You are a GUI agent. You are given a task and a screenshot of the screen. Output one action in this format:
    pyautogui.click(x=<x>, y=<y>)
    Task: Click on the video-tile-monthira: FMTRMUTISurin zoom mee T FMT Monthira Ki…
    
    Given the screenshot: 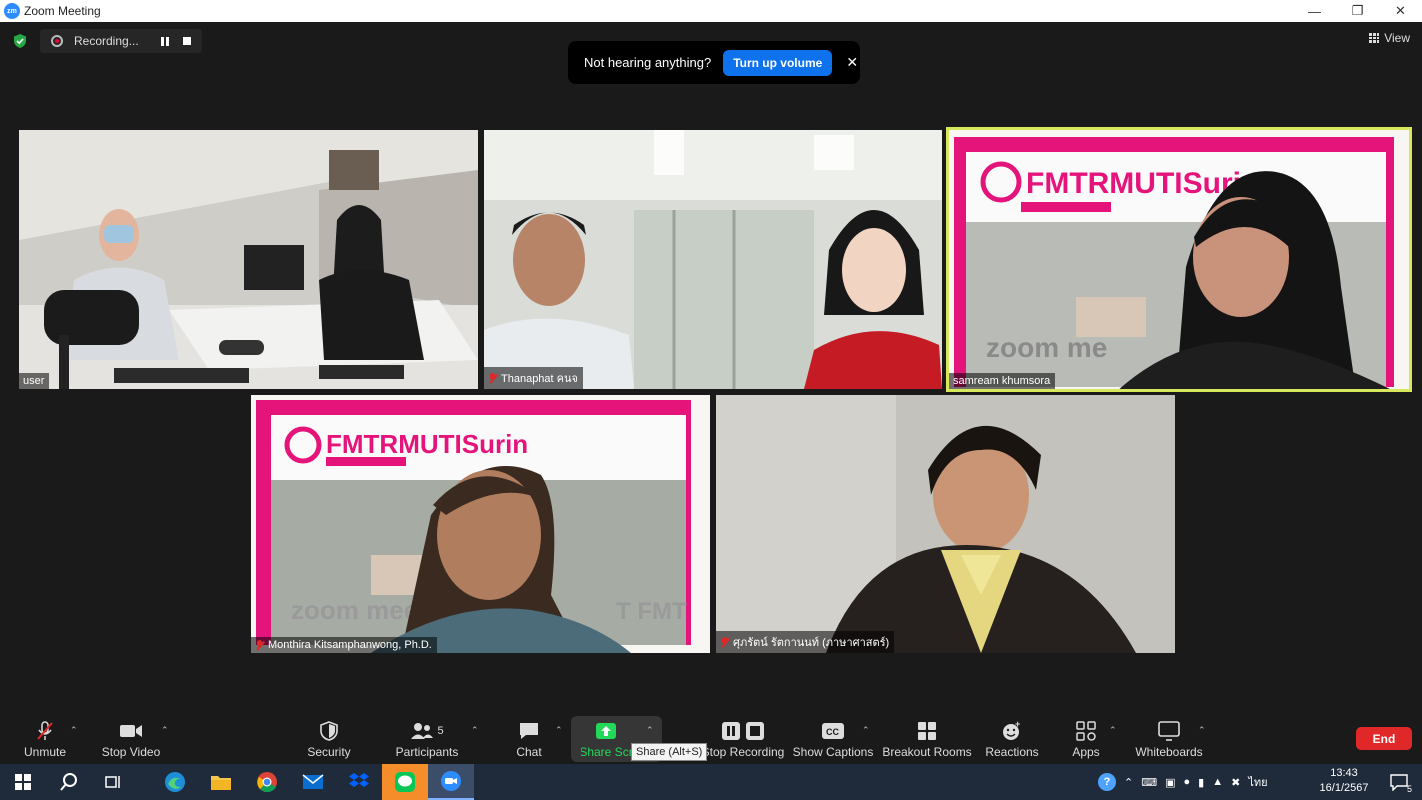 What is the action you would take?
    pyautogui.click(x=480, y=524)
    